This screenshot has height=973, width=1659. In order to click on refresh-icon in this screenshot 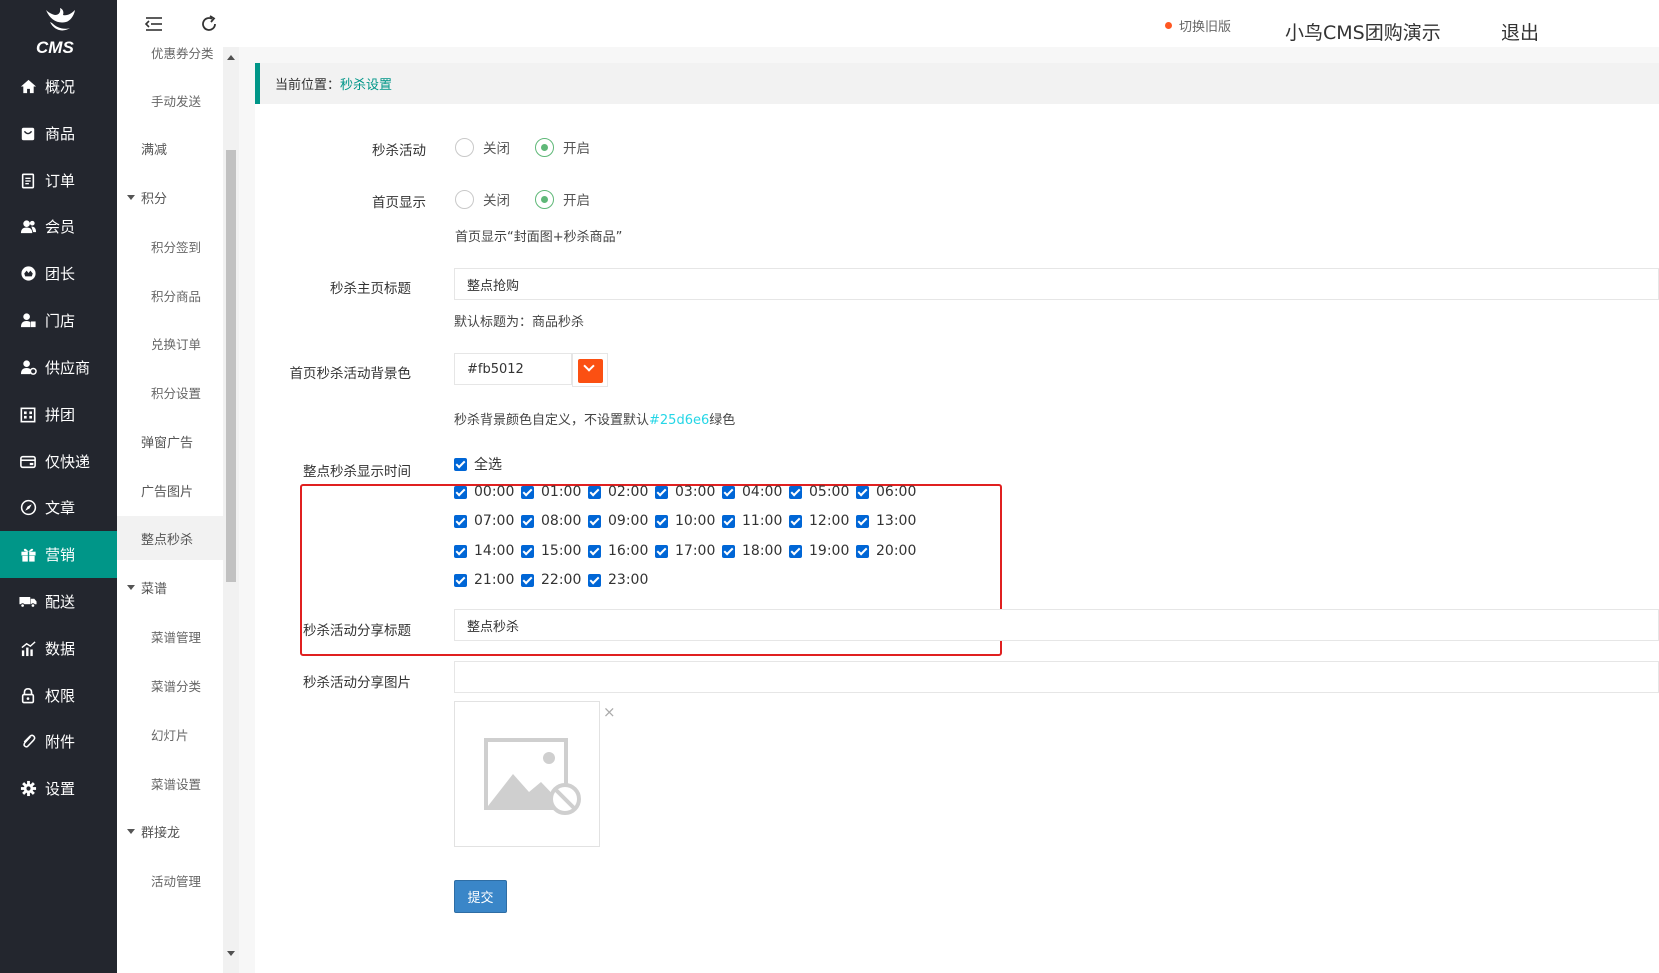, I will do `click(209, 24)`.